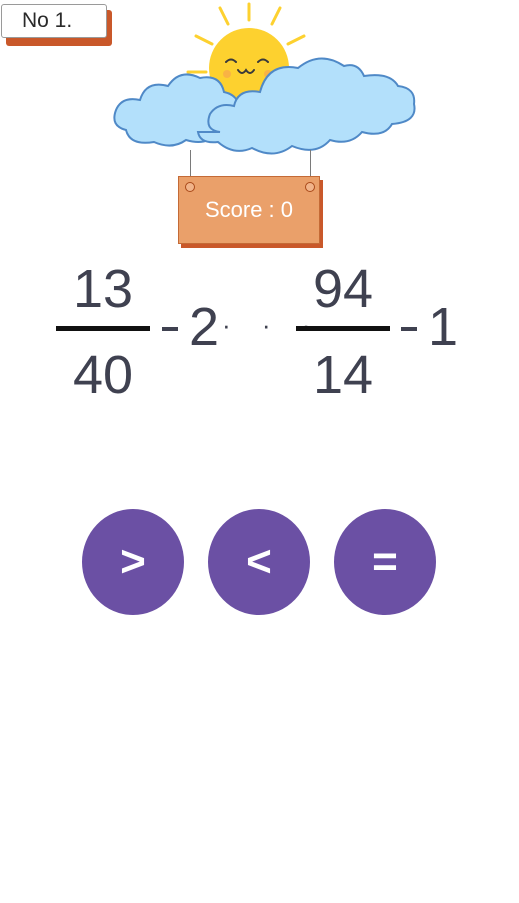  Describe the element at coordinates (343, 289) in the screenshot. I see `right-numerator: 94` at that location.